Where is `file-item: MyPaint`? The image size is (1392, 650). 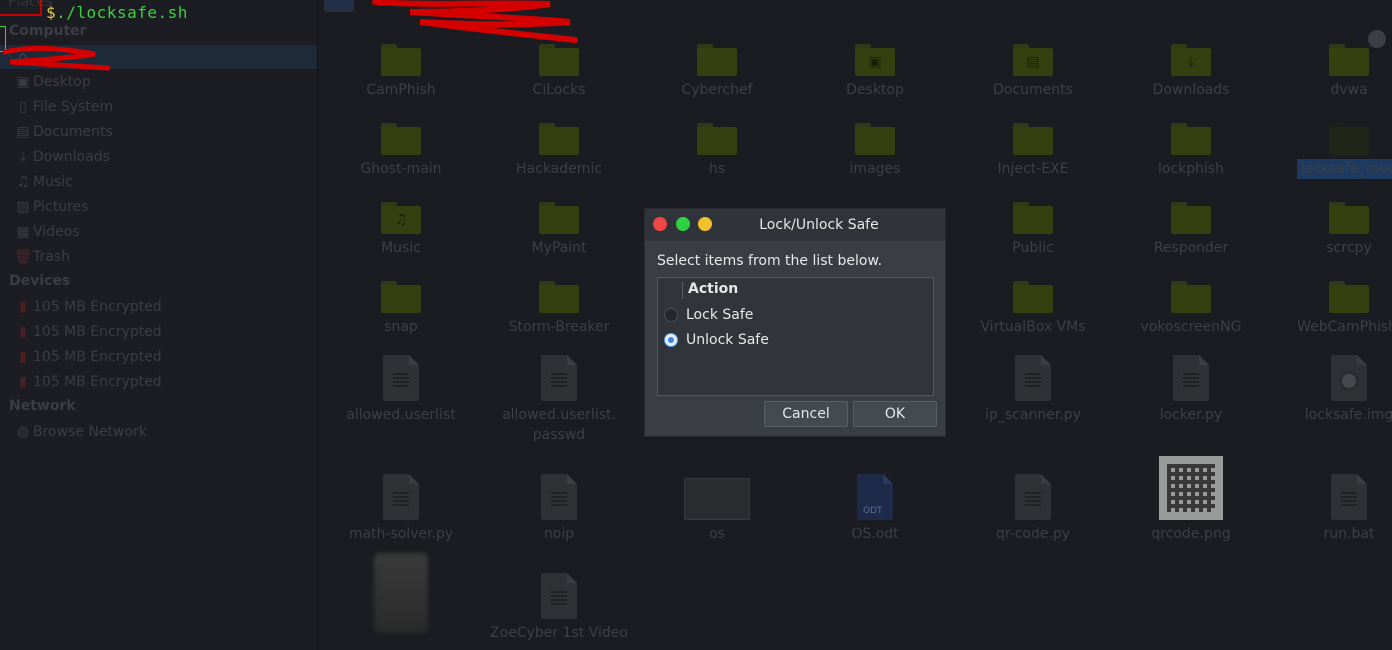
file-item: MyPaint is located at coordinates (559, 230).